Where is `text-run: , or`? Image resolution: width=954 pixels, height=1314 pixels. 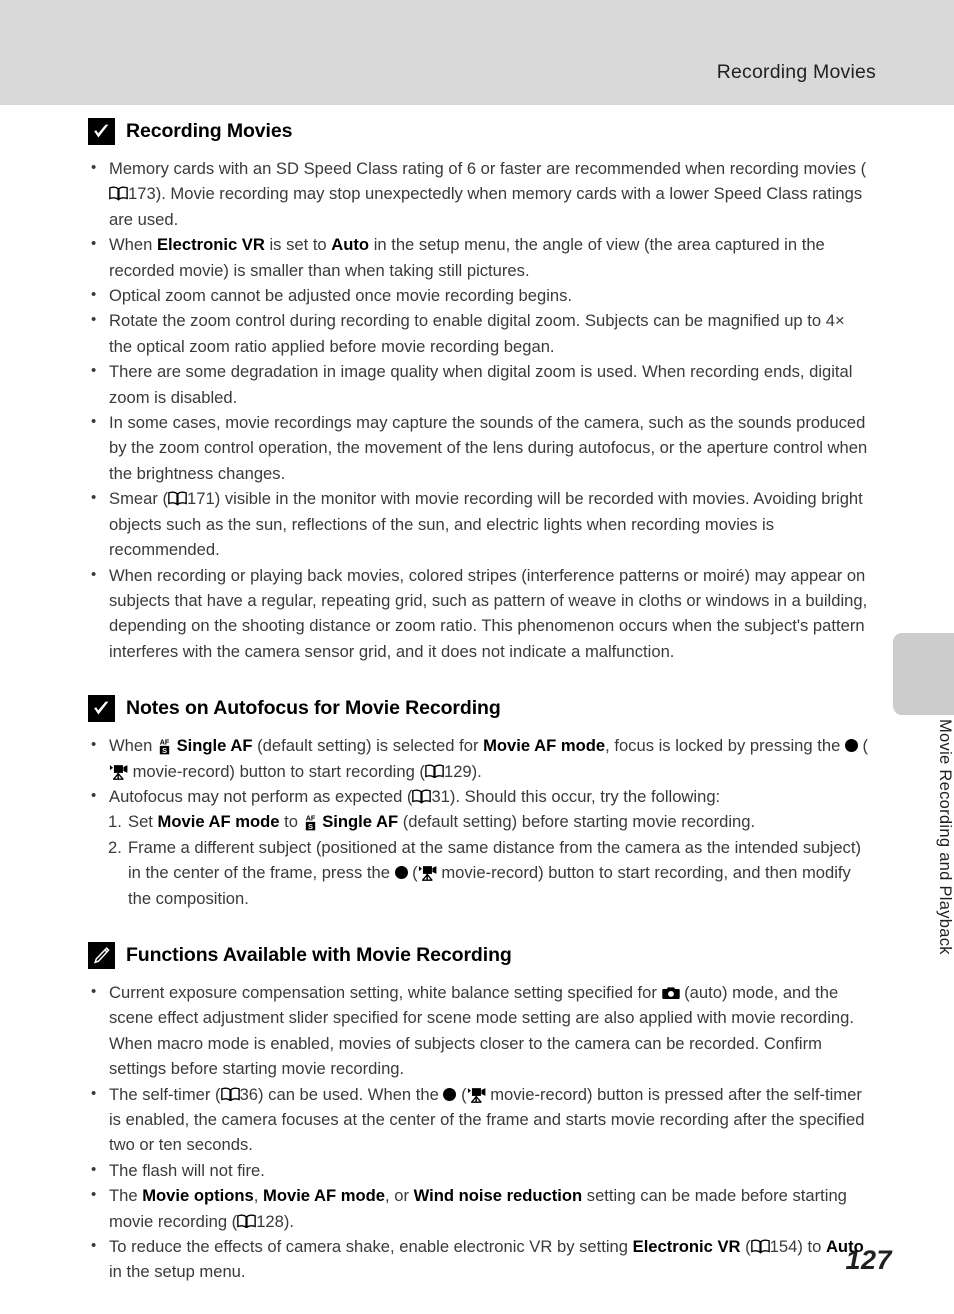 text-run: , or is located at coordinates (399, 1196).